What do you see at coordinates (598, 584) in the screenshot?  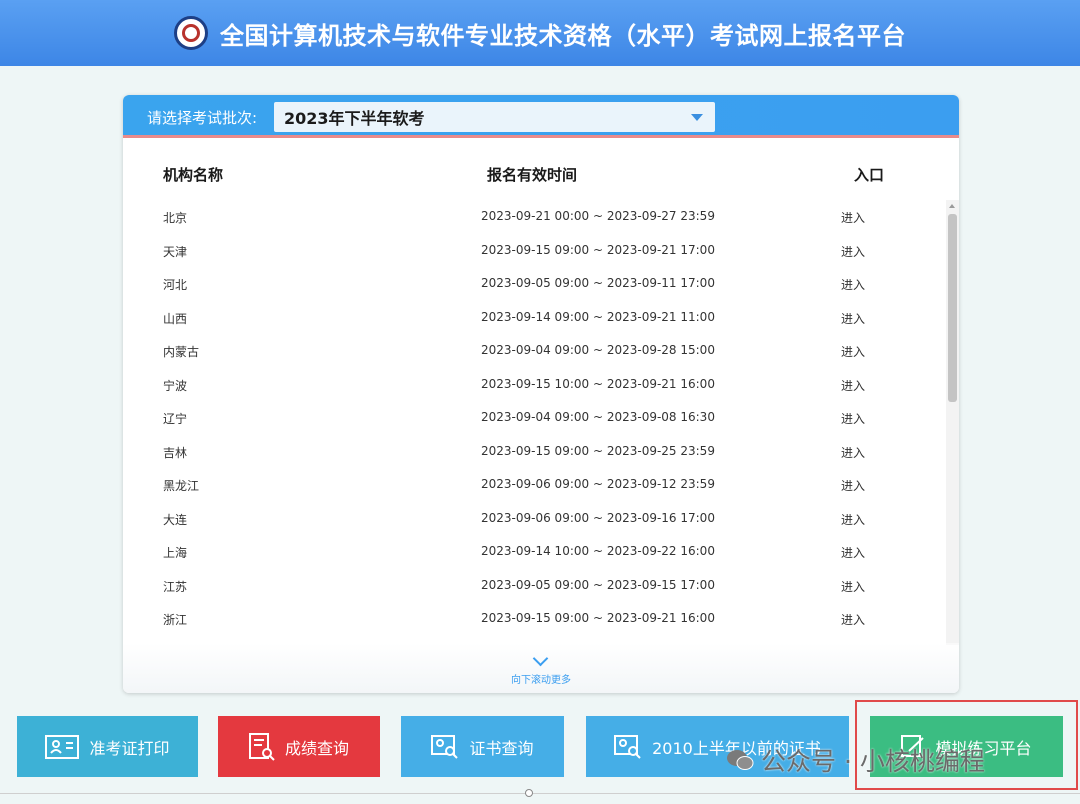 I see `registration-time: 2023-09-05 09:00 ~ 2023-09-15 17:00` at bounding box center [598, 584].